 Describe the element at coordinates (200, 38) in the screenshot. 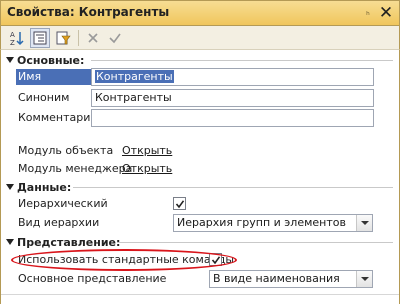

I see `toolbar: A Z` at that location.